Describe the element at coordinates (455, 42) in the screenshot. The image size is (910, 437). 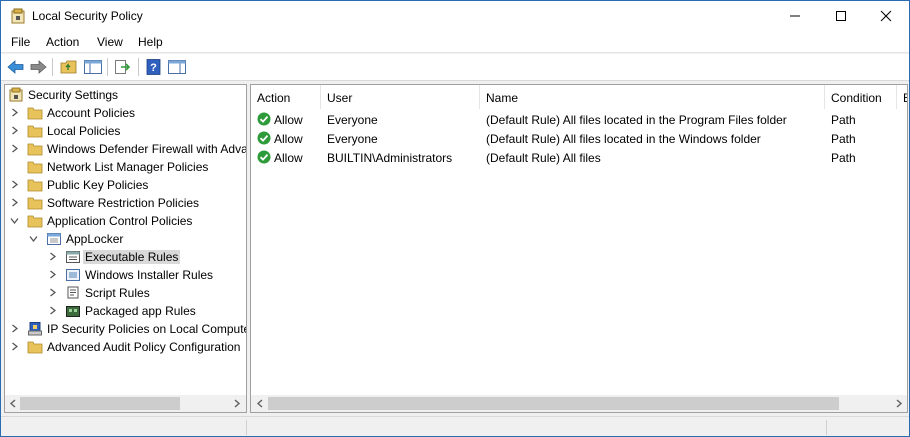
I see `menu-bar: File Action View Help` at that location.